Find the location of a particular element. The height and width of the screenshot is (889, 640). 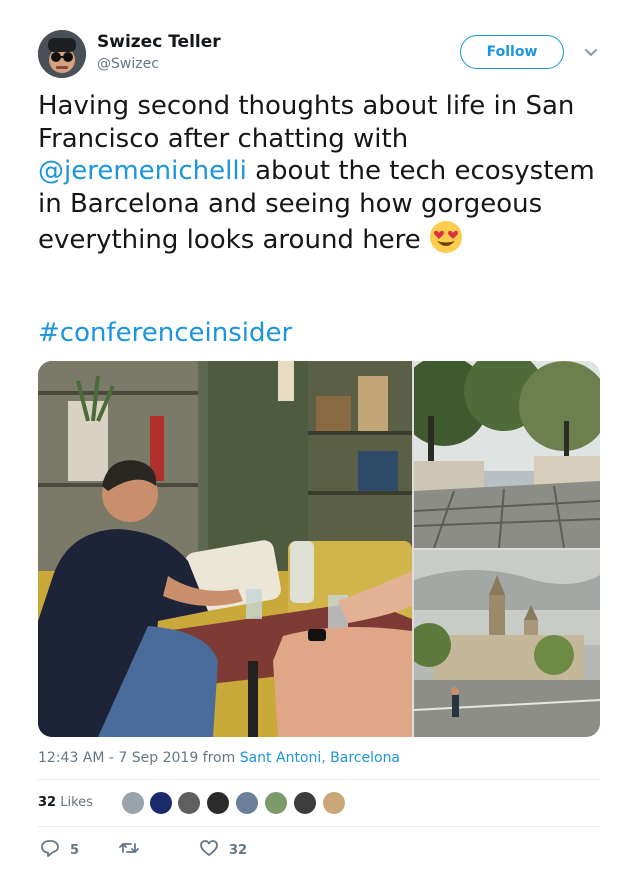

retweet-icon is located at coordinates (129, 850).